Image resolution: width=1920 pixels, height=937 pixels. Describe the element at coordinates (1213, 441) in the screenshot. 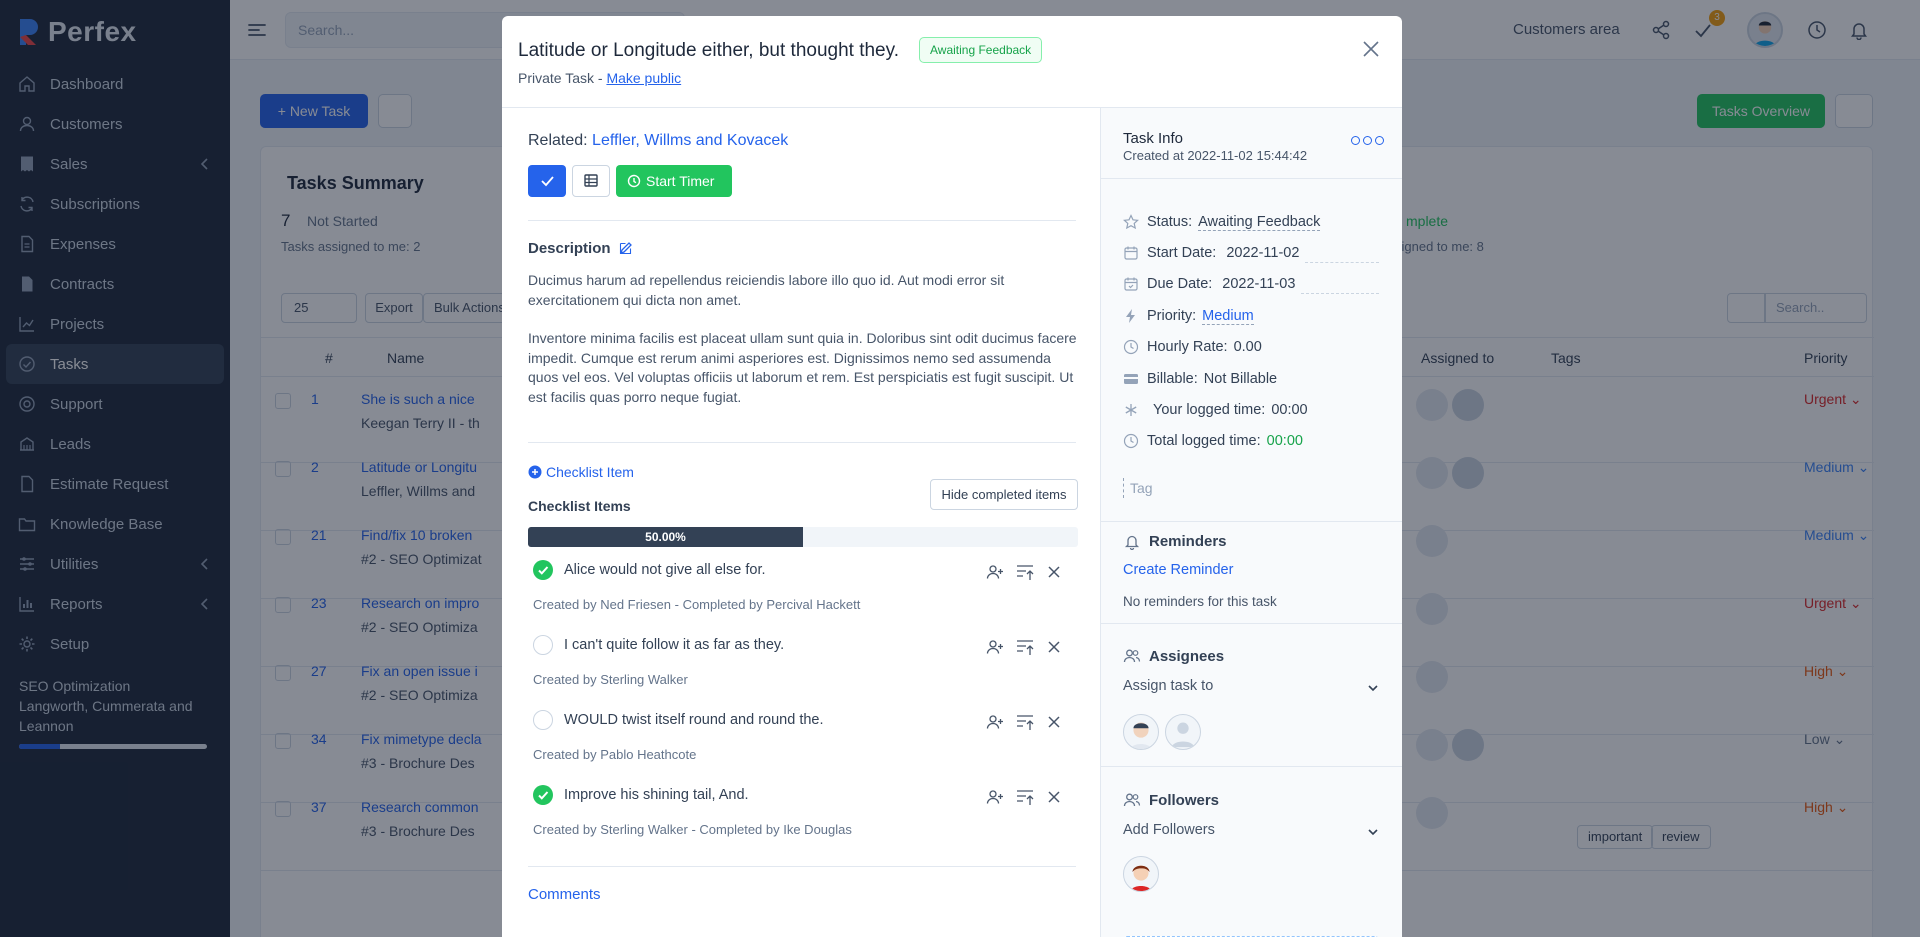

I see `info-total-logged-time: Total logged time: 00:00` at that location.